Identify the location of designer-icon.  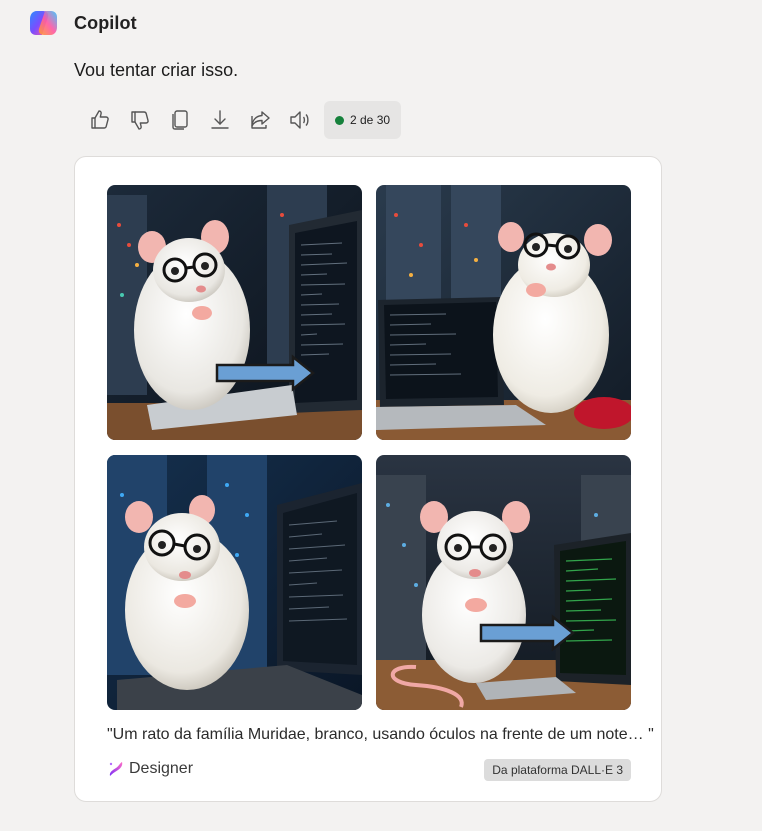
(116, 769).